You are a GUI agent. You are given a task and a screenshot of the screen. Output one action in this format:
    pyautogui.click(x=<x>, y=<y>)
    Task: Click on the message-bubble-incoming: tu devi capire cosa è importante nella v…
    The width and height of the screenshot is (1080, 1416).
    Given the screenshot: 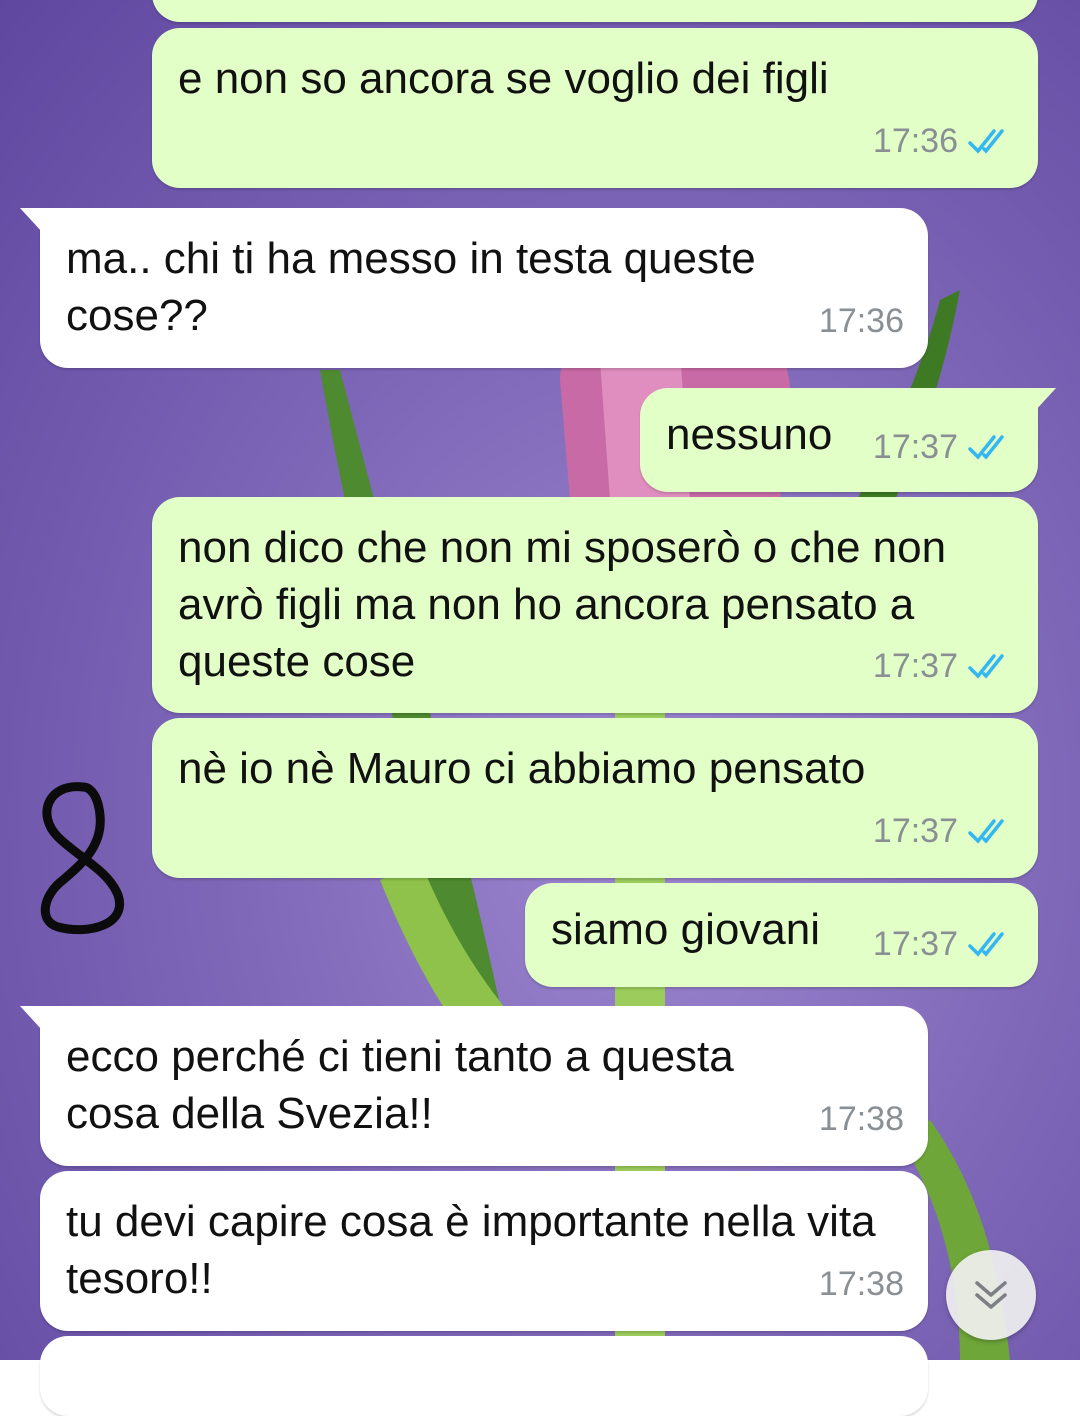 What is the action you would take?
    pyautogui.click(x=484, y=1251)
    